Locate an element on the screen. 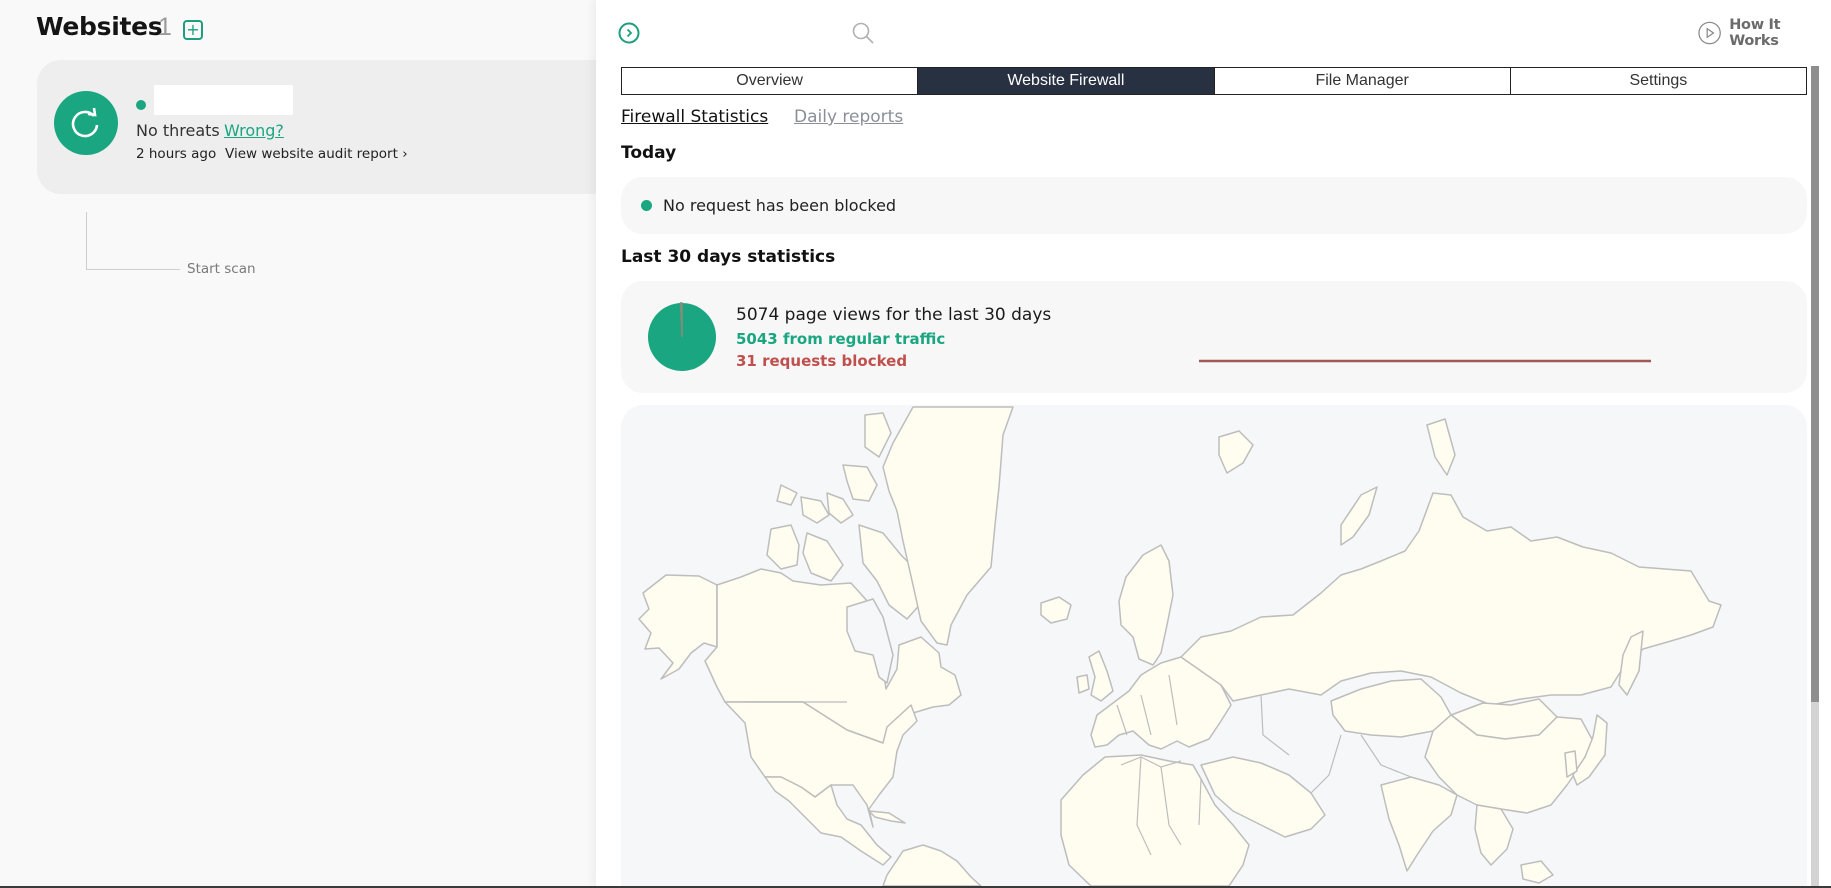 This screenshot has height=888, width=1831. region-kazakhstan is located at coordinates (1391, 708).